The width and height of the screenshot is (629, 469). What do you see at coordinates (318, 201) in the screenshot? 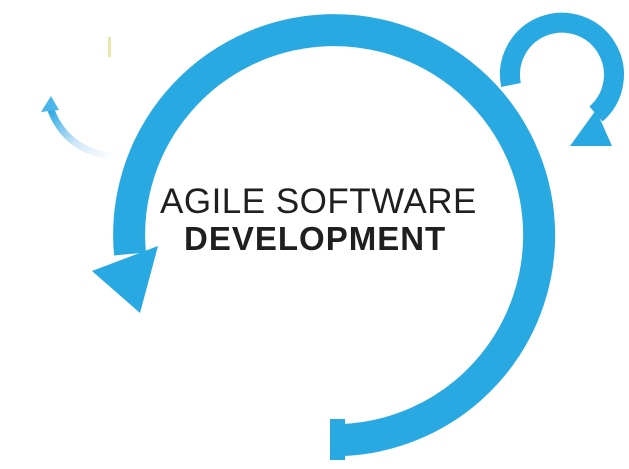
I see `title-agile-software: AGILE SOFTWARE` at bounding box center [318, 201].